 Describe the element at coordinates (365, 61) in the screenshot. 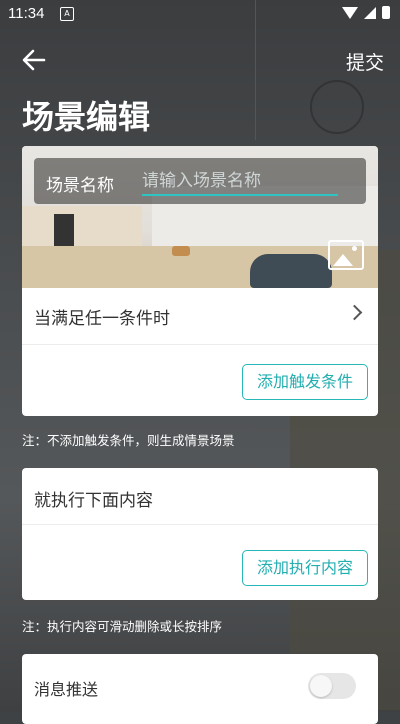

I see `submit-button: 提交` at that location.